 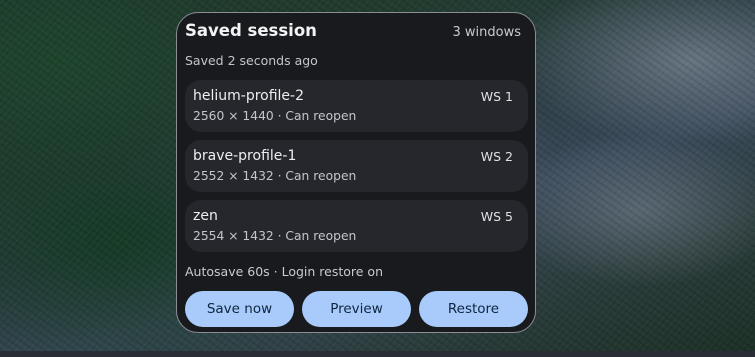 What do you see at coordinates (496, 96) in the screenshot?
I see `session-workspace: WS 1` at bounding box center [496, 96].